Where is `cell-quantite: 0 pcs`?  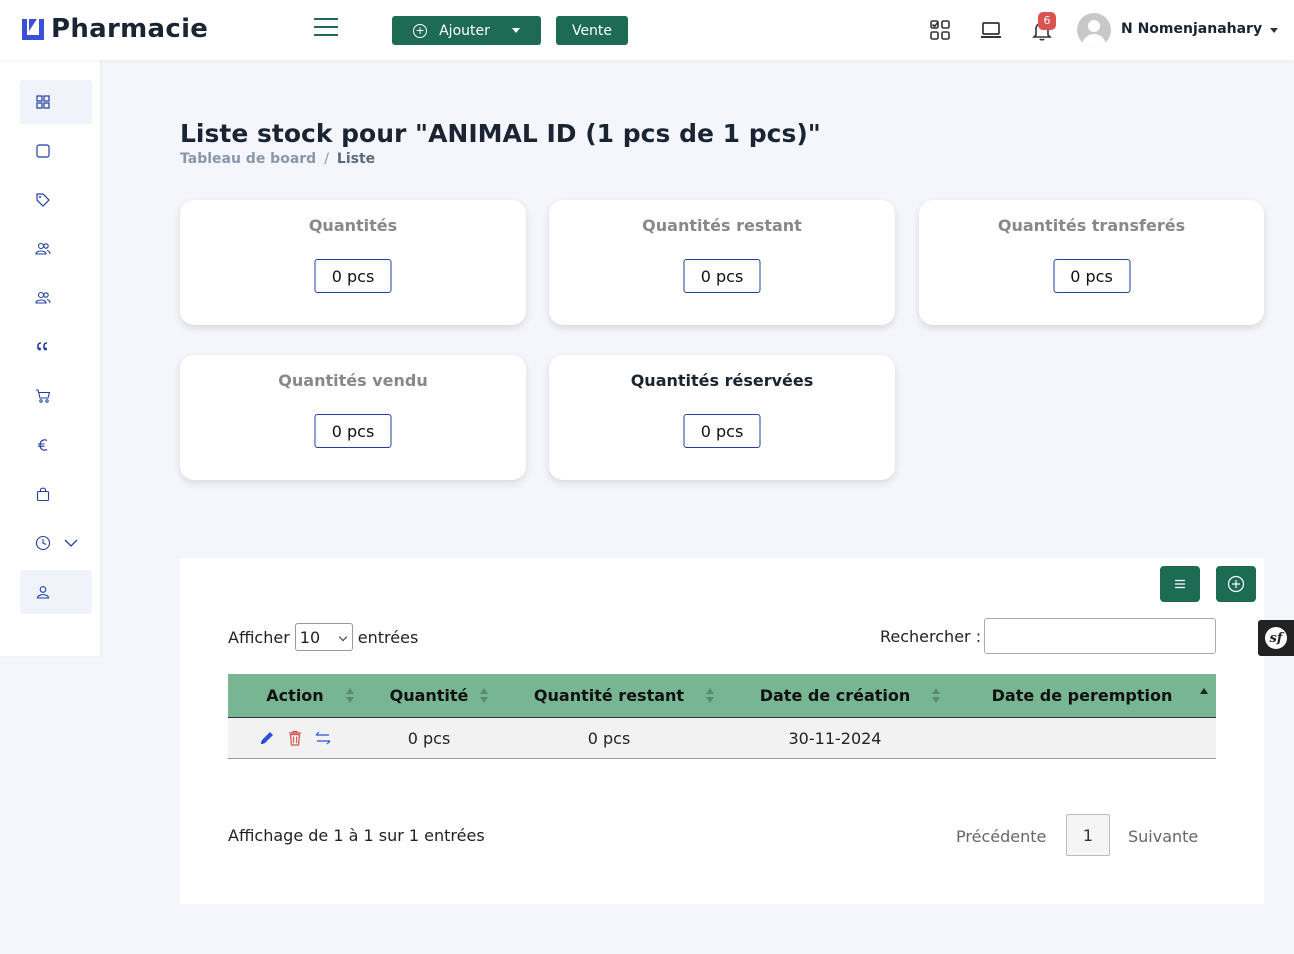
cell-quantite: 0 pcs is located at coordinates (429, 738).